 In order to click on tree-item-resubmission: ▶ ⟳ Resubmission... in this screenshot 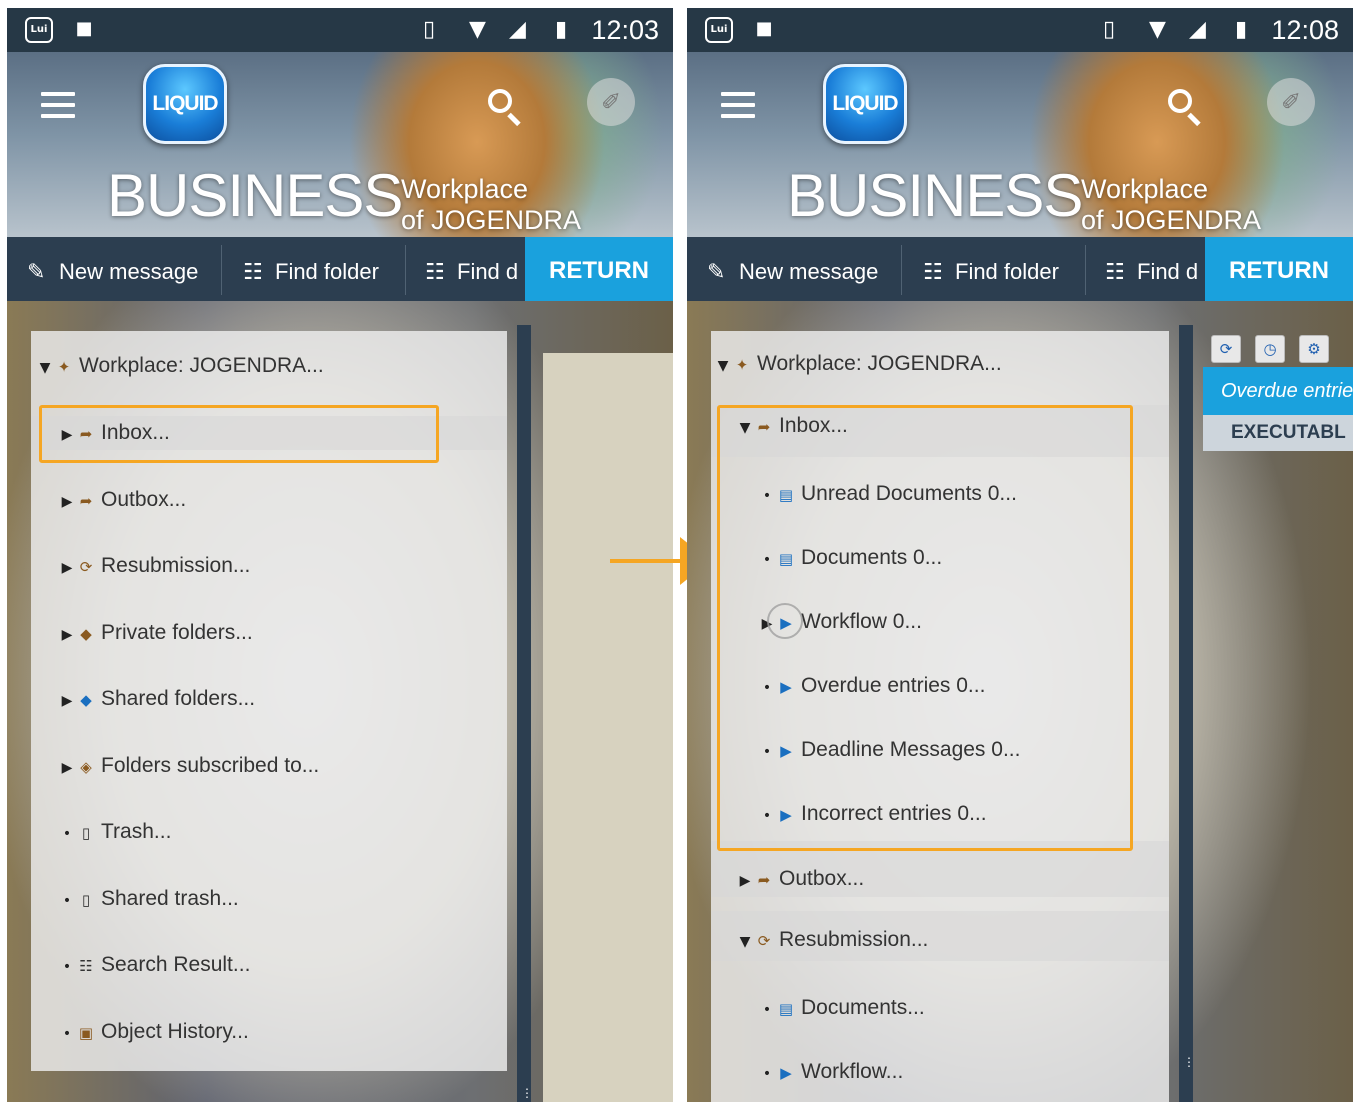, I will do `click(155, 566)`.